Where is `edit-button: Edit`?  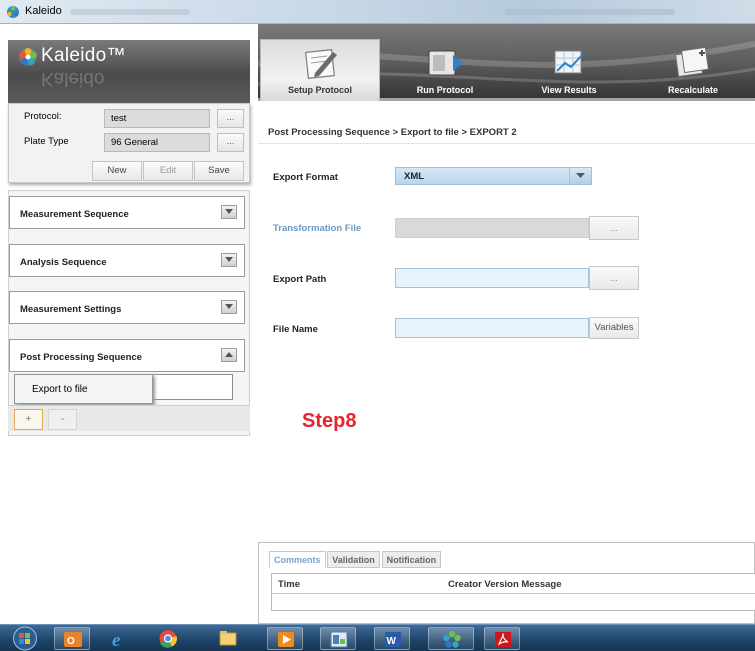
edit-button: Edit is located at coordinates (168, 171).